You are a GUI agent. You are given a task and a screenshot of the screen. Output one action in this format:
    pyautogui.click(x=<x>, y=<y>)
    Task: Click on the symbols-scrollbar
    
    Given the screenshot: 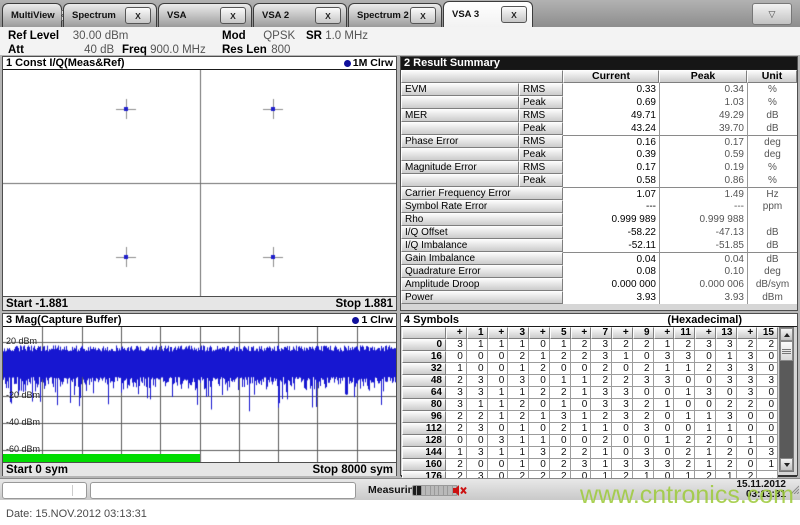 What is the action you would take?
    pyautogui.click(x=786, y=399)
    